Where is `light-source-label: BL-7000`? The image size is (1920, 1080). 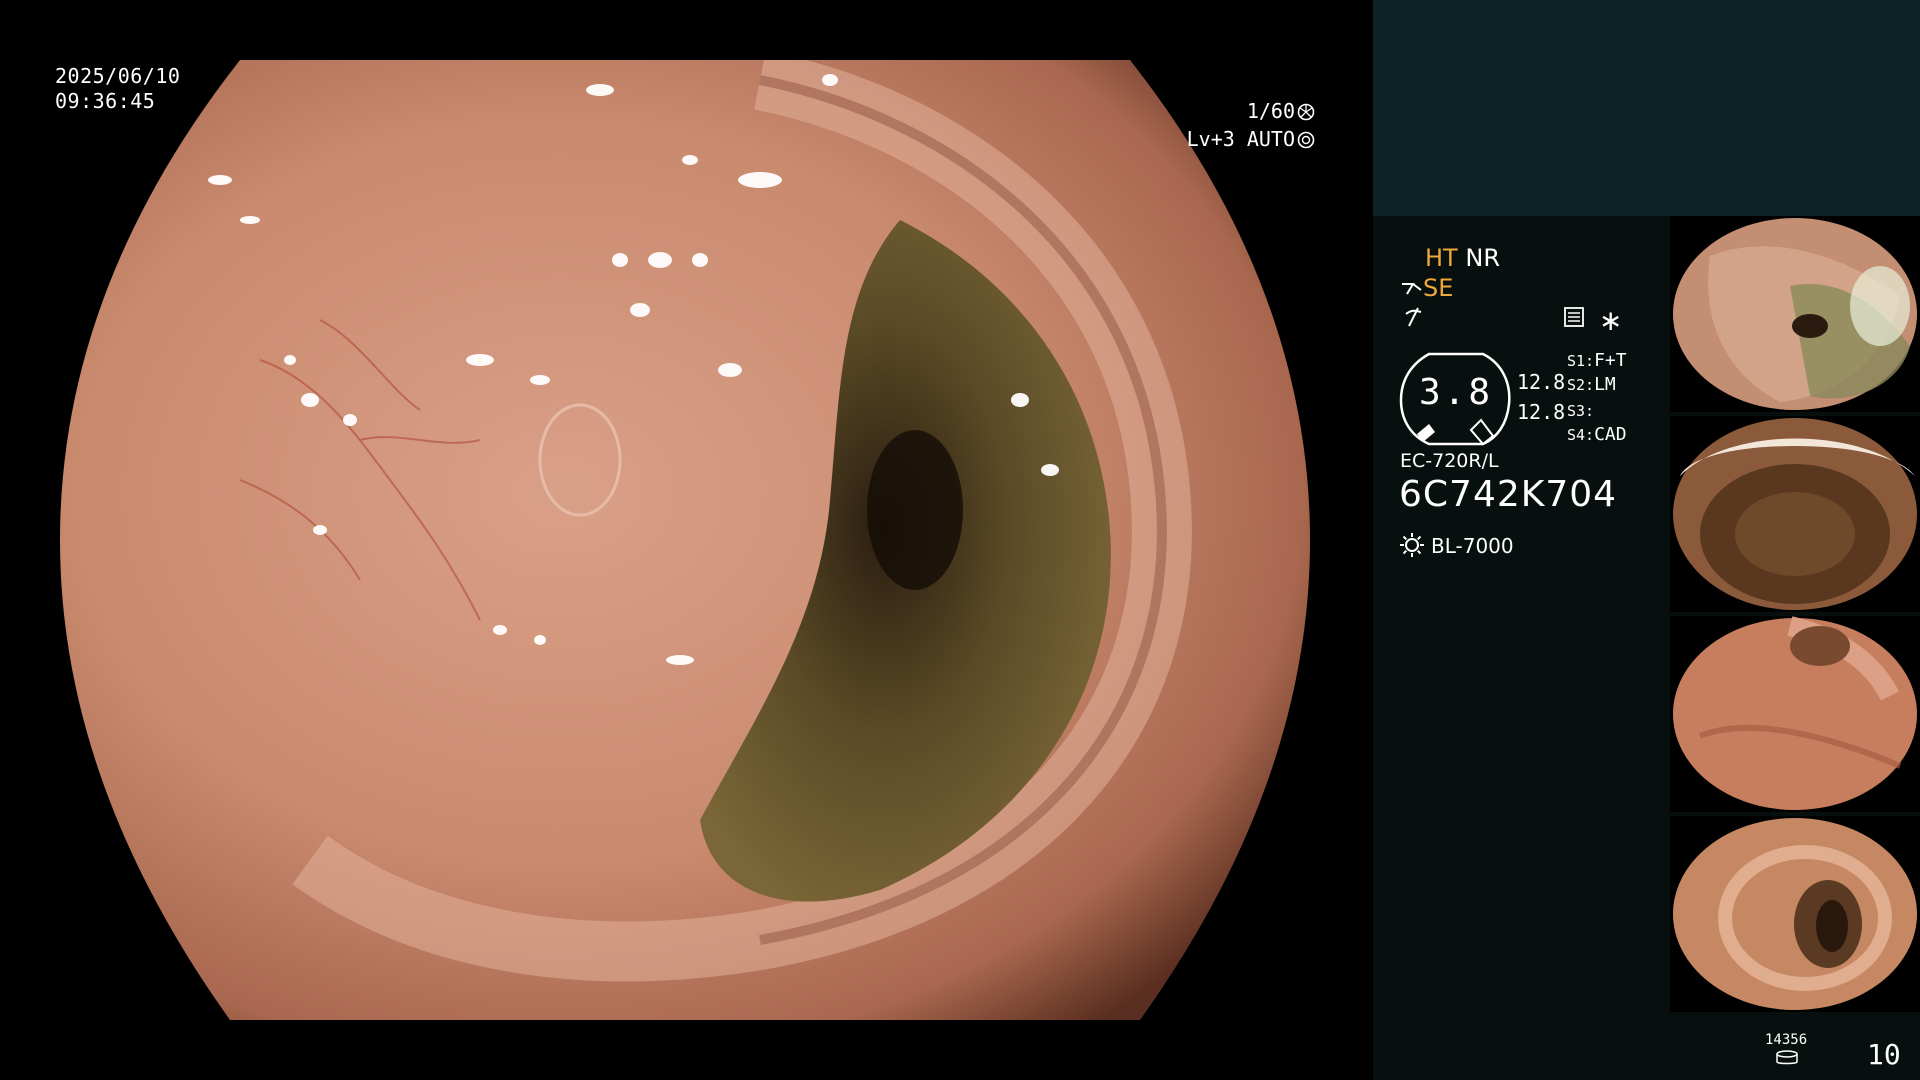 light-source-label: BL-7000 is located at coordinates (1472, 546).